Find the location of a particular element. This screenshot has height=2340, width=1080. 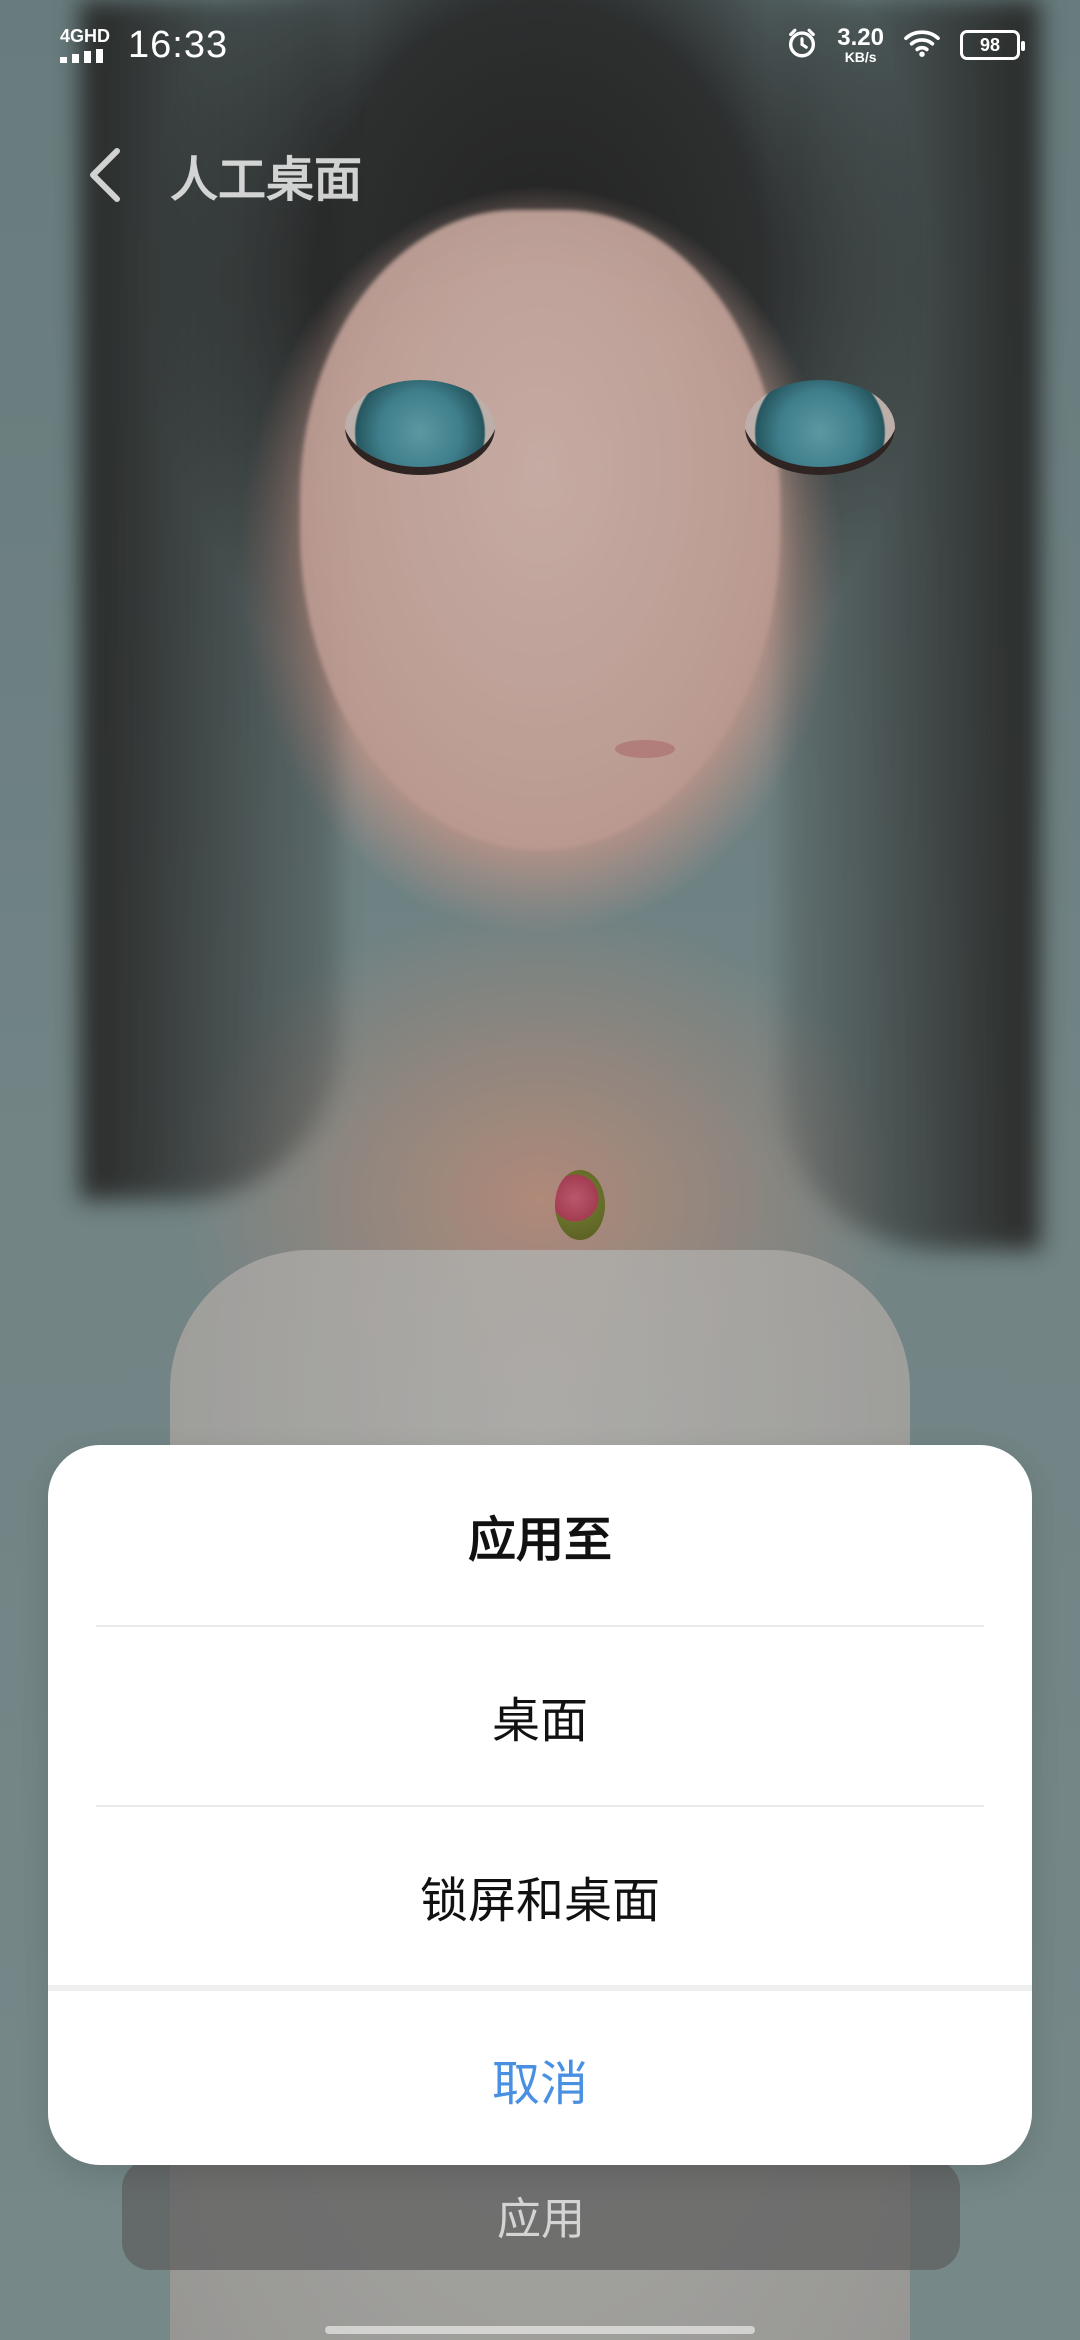

network-indicator: 4GHD is located at coordinates (85, 45).